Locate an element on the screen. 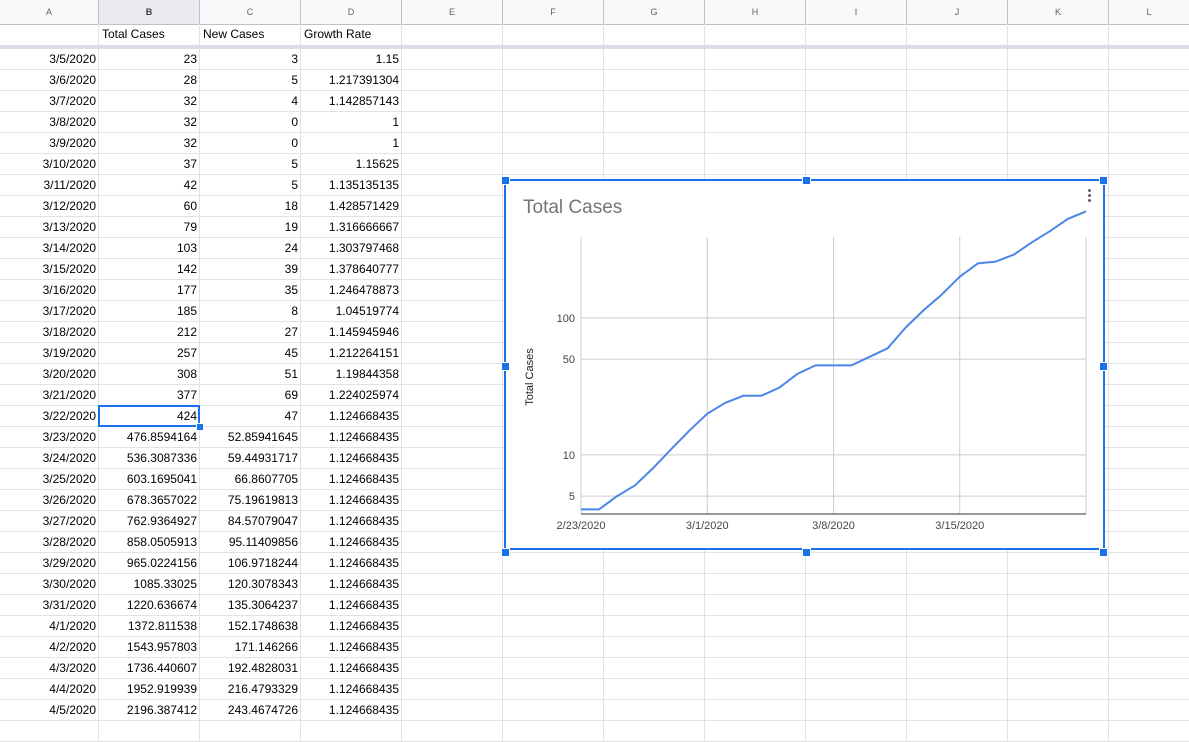  date-cell: 3/12/2020 is located at coordinates (49, 206).